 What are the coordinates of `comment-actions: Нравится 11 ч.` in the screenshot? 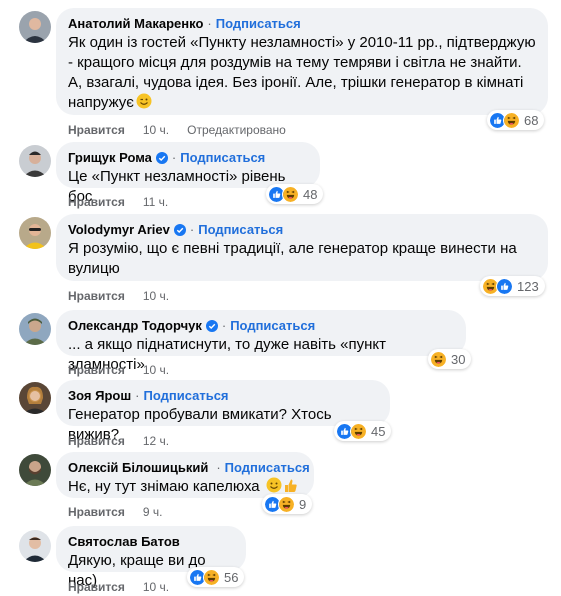 It's located at (118, 202).